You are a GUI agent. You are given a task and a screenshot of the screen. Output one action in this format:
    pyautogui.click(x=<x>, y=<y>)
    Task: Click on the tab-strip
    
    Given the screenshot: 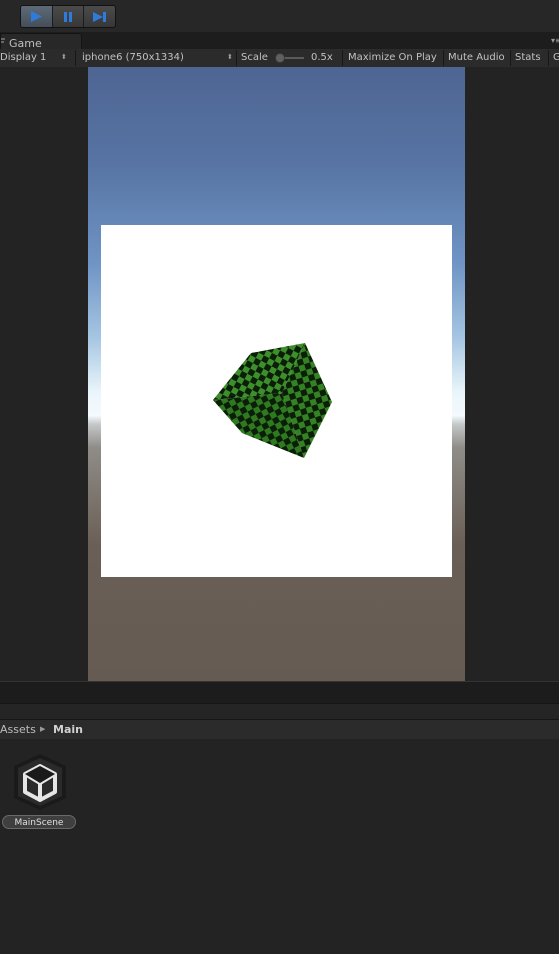 What is the action you would take?
    pyautogui.click(x=279, y=41)
    